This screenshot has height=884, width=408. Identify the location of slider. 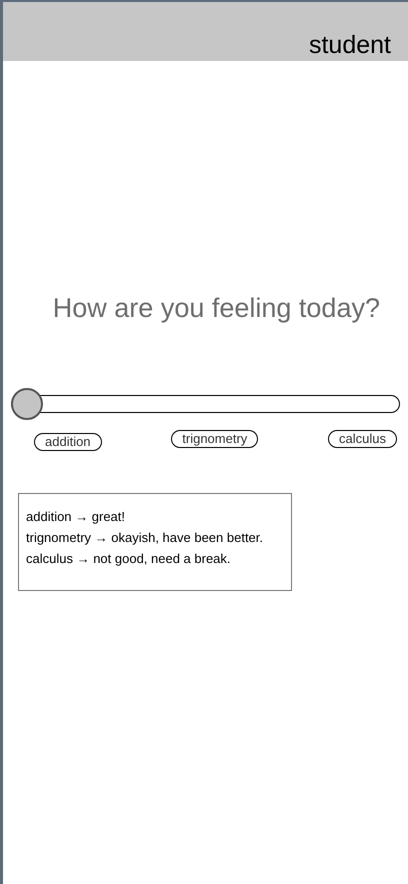
(205, 404).